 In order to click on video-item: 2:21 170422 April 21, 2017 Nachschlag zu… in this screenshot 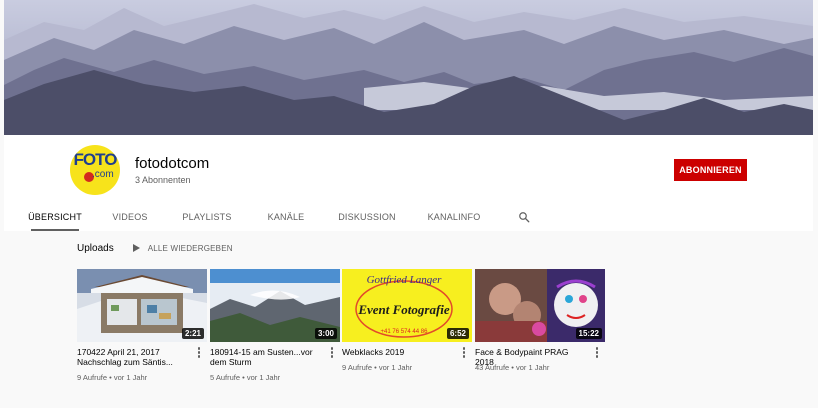, I will do `click(142, 325)`.